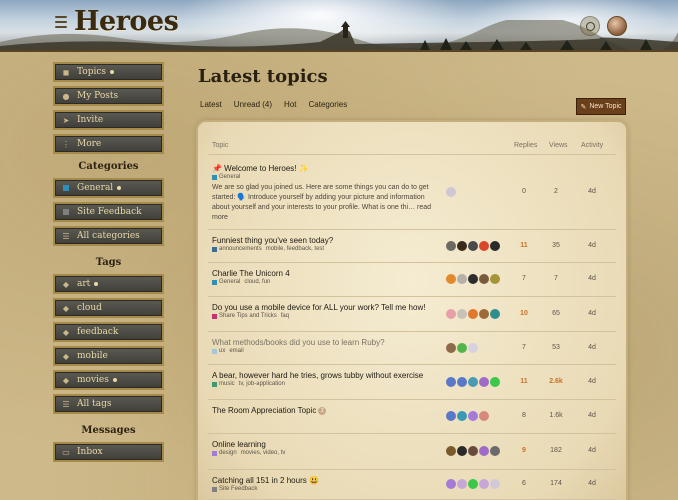 This screenshot has height=500, width=678. I want to click on column-header-views: Views, so click(558, 145).